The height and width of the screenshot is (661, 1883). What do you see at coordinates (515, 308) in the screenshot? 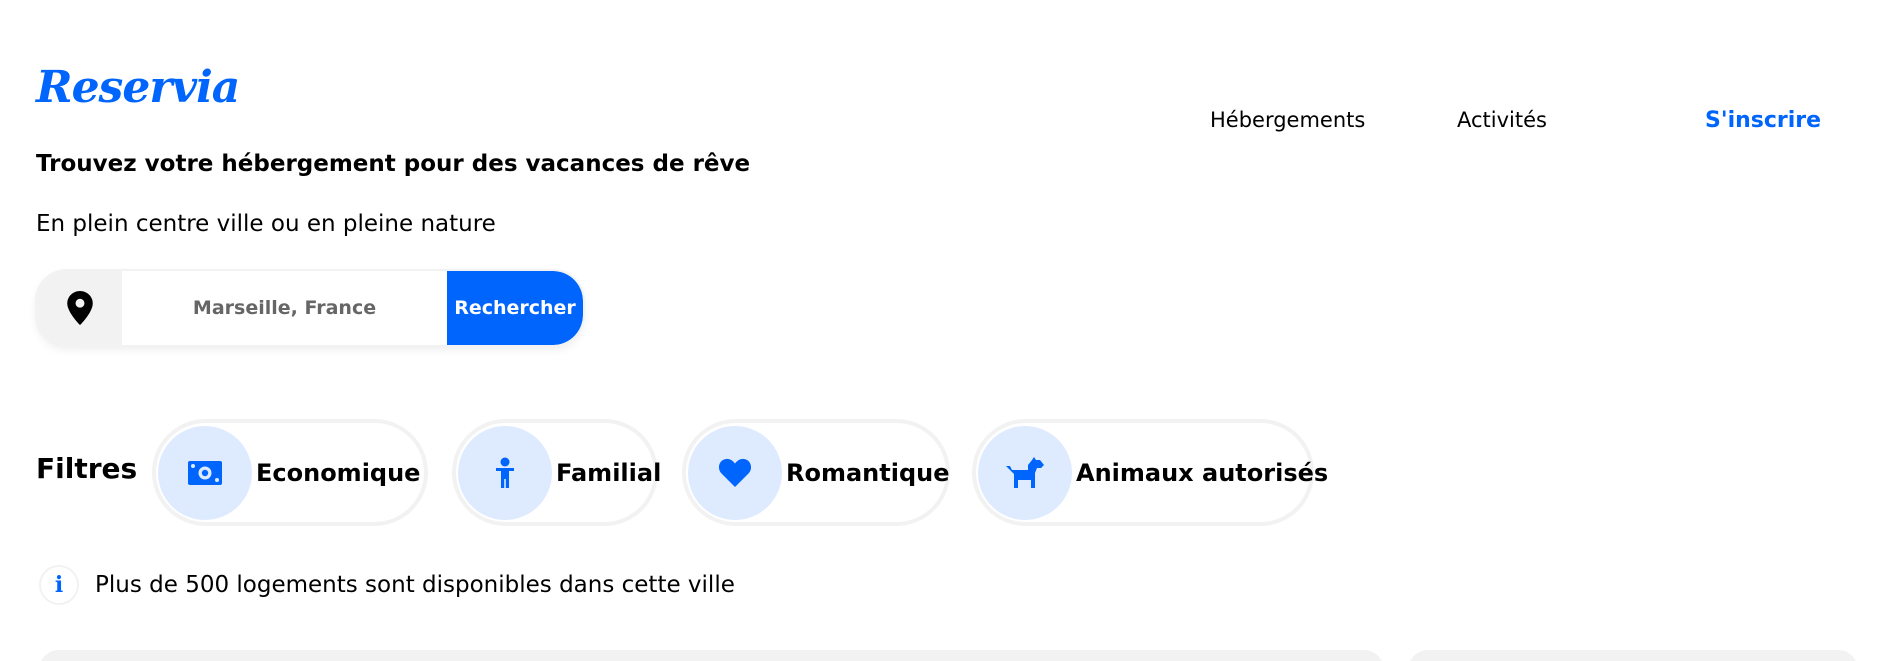
I see `search-button: Rechercher` at bounding box center [515, 308].